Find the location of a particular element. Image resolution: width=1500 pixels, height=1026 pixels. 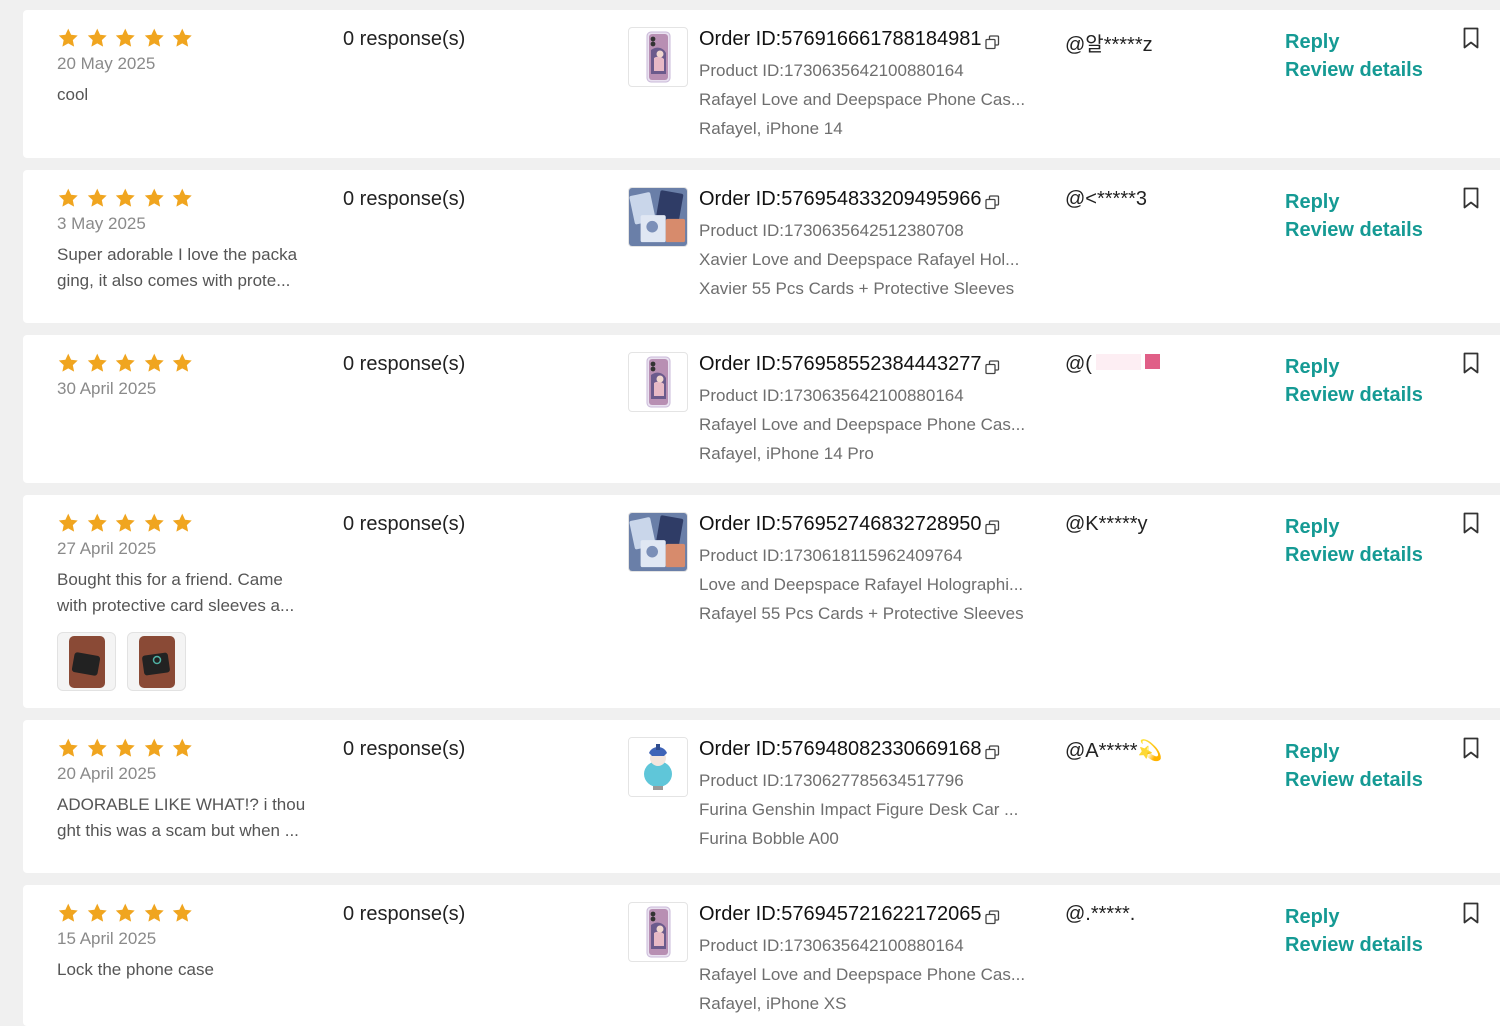

review-text: cool is located at coordinates (187, 95).